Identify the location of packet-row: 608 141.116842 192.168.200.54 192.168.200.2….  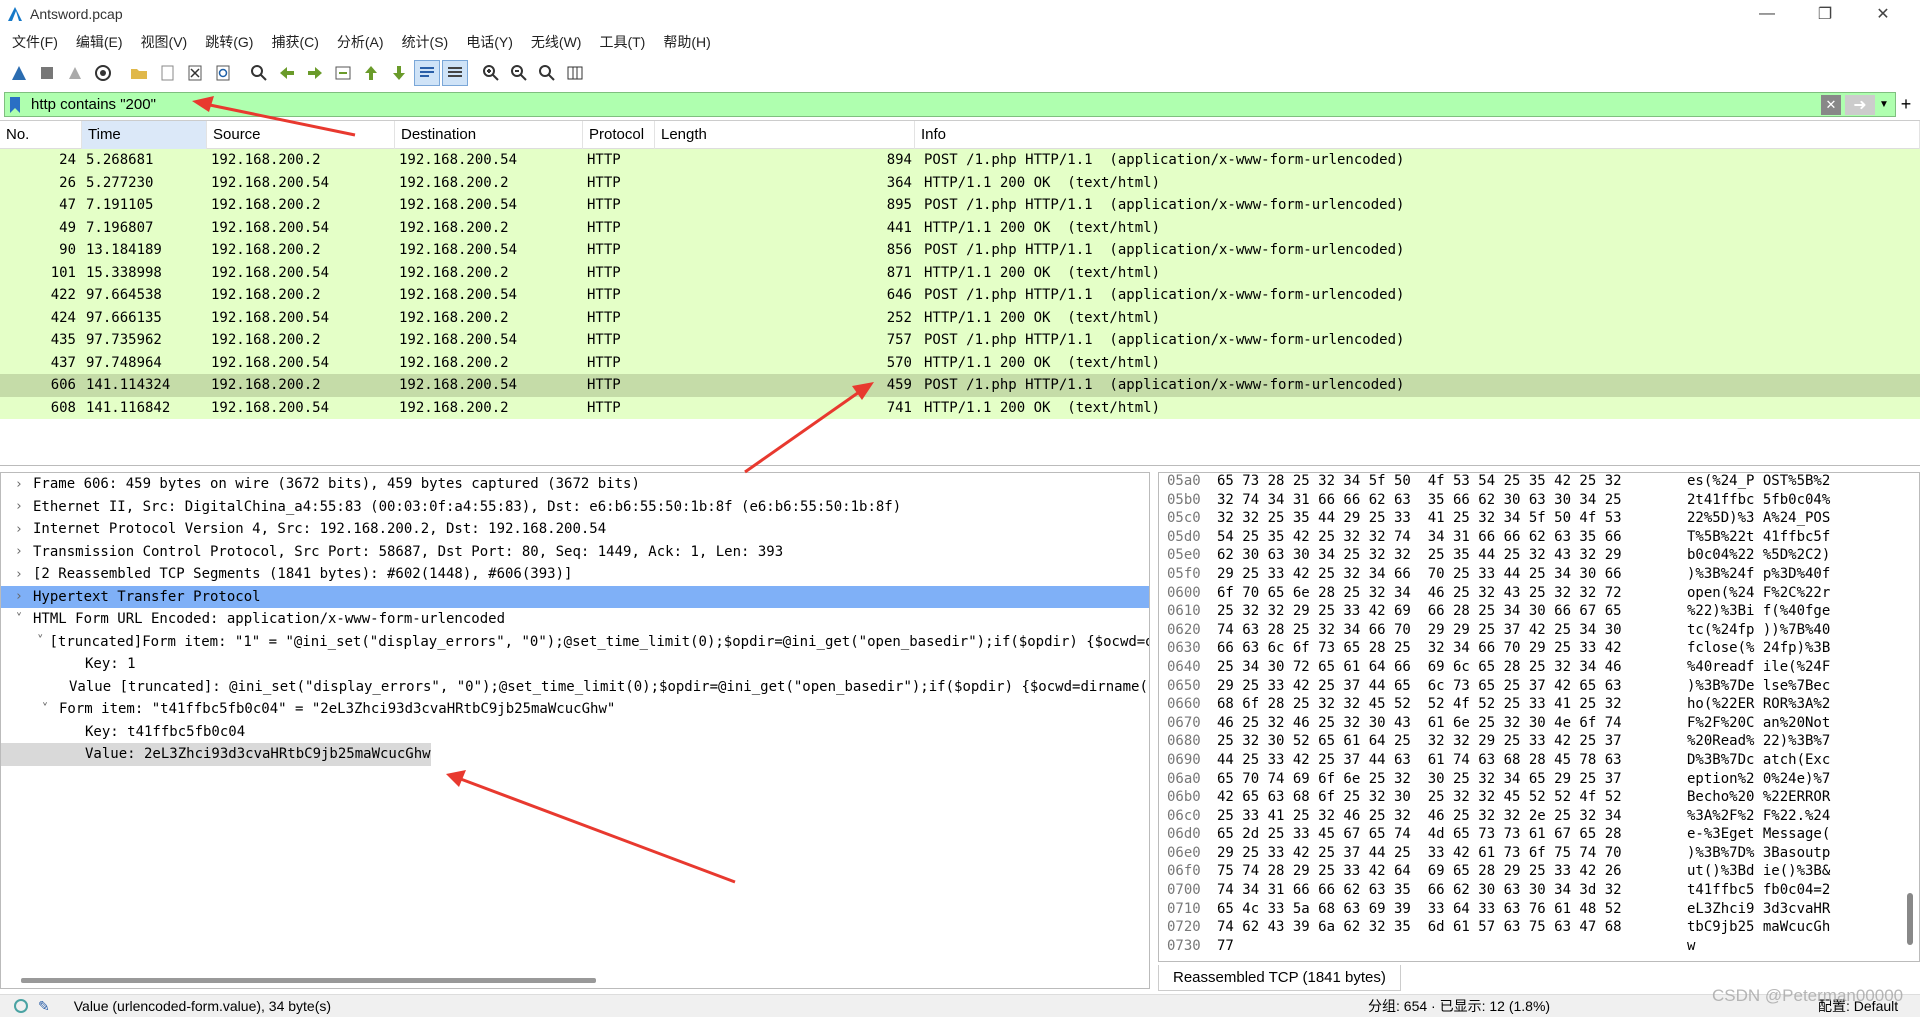
(960, 407).